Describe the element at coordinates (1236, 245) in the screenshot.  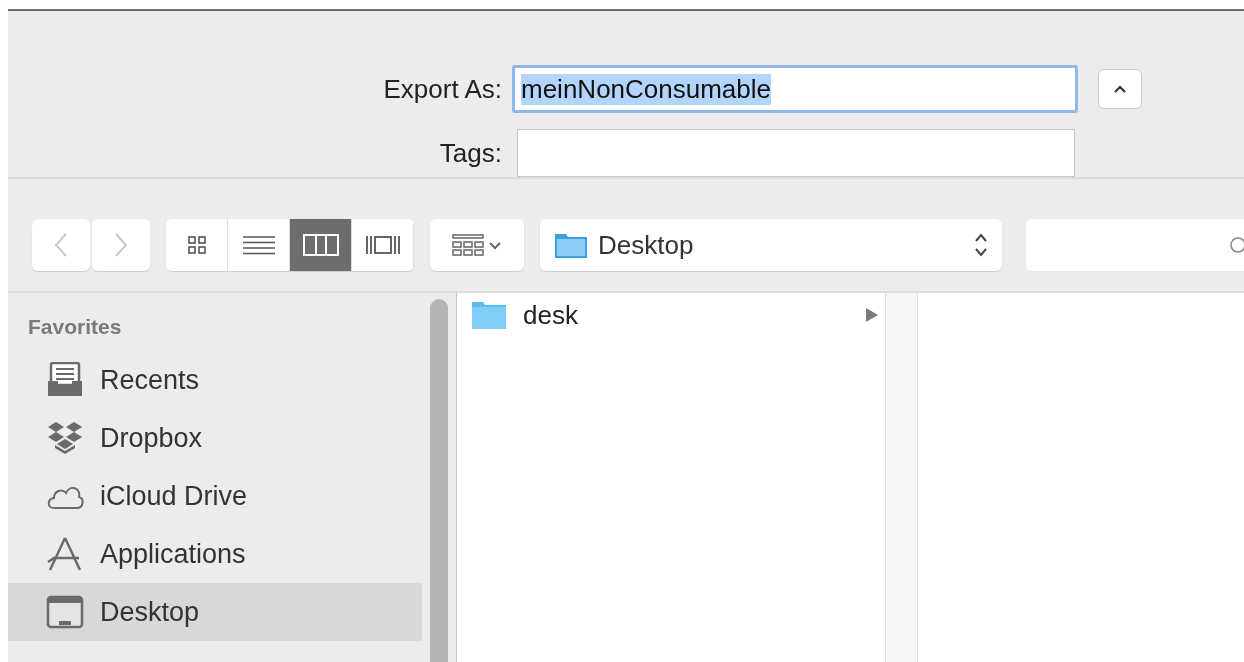
I see `search-icon` at that location.